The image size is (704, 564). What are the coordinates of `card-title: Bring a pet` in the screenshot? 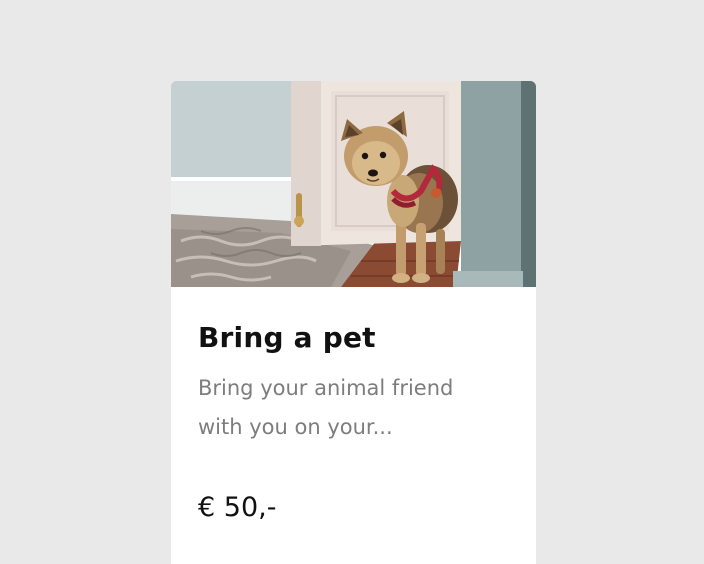 It's located at (287, 337).